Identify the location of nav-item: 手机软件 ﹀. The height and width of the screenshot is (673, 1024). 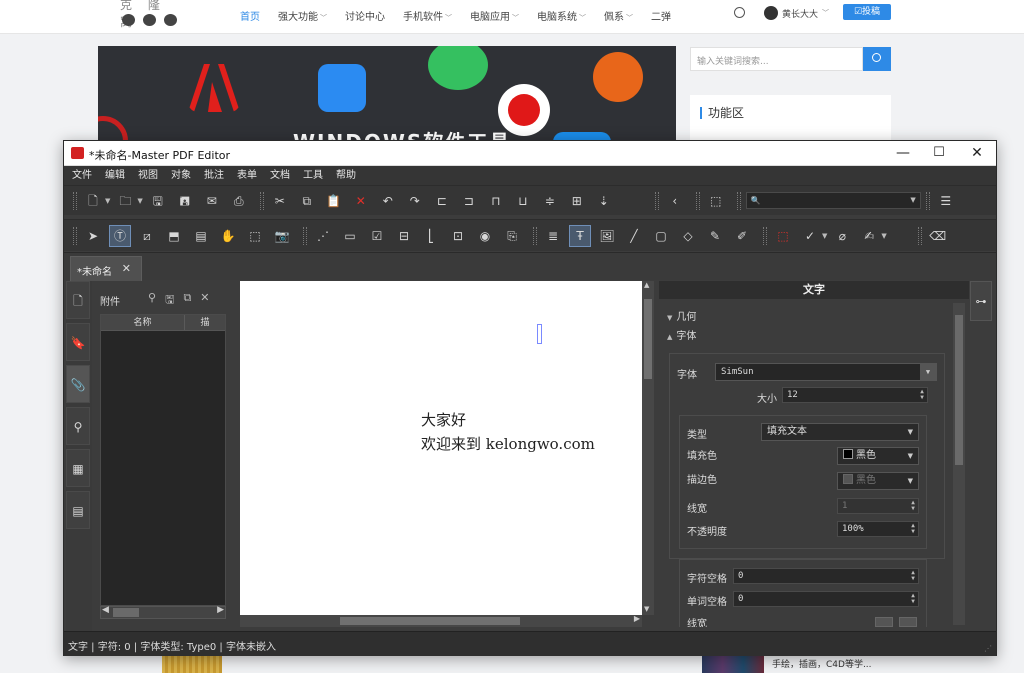
(427, 15).